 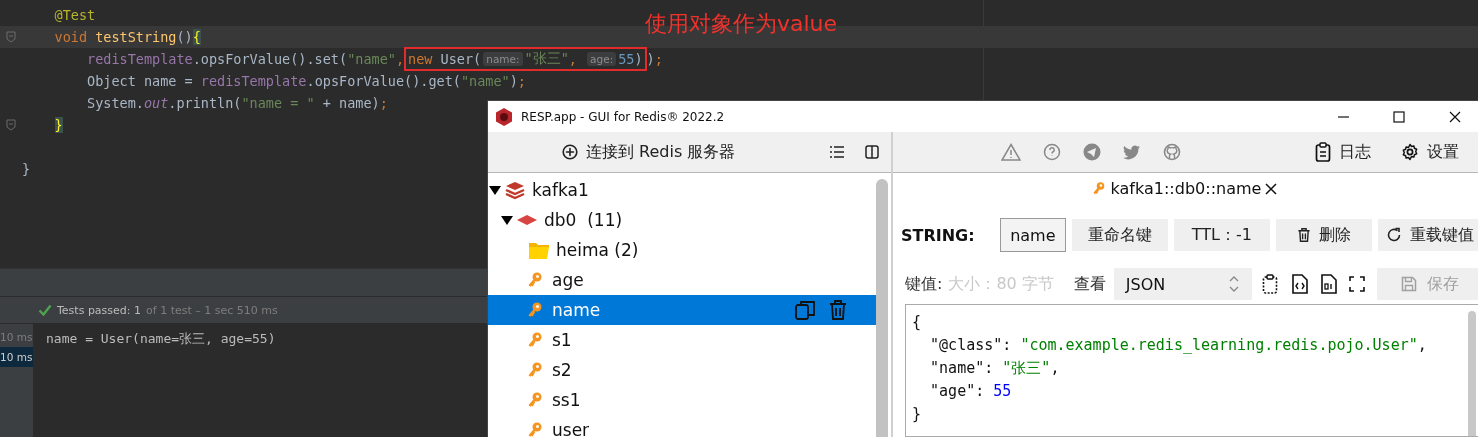 What do you see at coordinates (1172, 152) in the screenshot?
I see `cat-icon` at bounding box center [1172, 152].